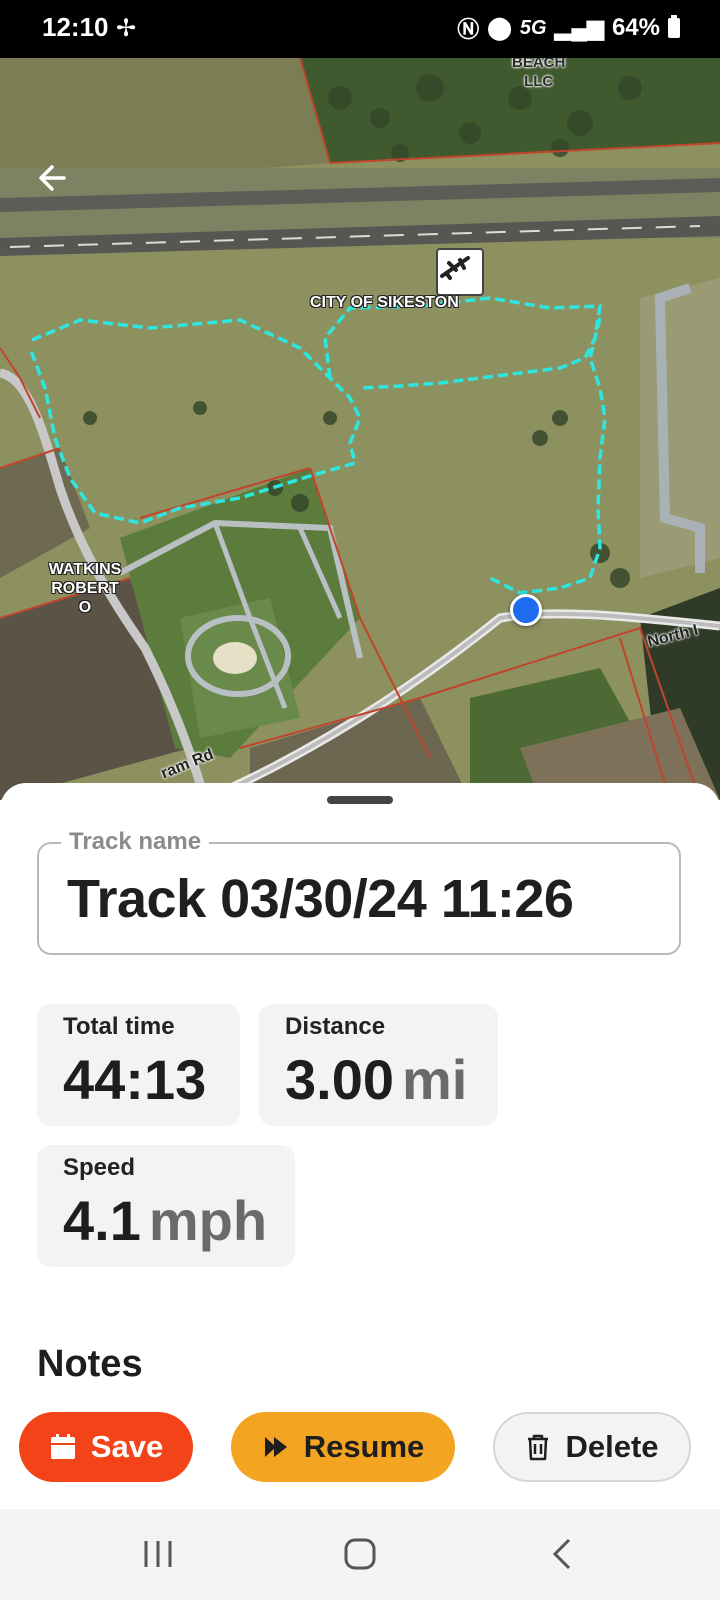 The height and width of the screenshot is (1600, 720). Describe the element at coordinates (135, 1079) in the screenshot. I see `total-time-value: 44:13` at that location.